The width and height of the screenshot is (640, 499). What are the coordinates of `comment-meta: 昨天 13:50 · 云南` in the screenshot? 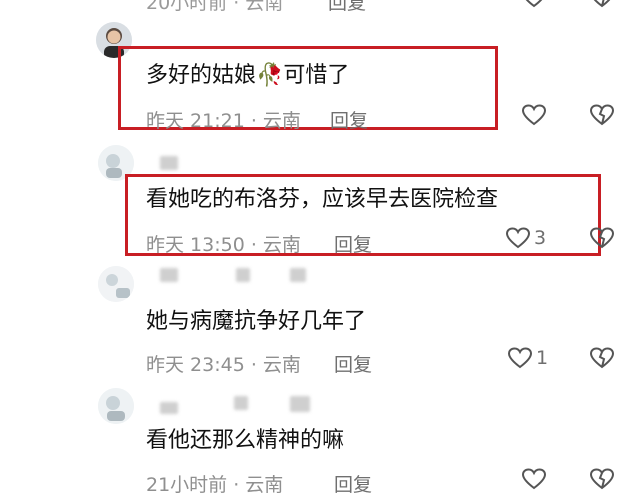 It's located at (223, 245).